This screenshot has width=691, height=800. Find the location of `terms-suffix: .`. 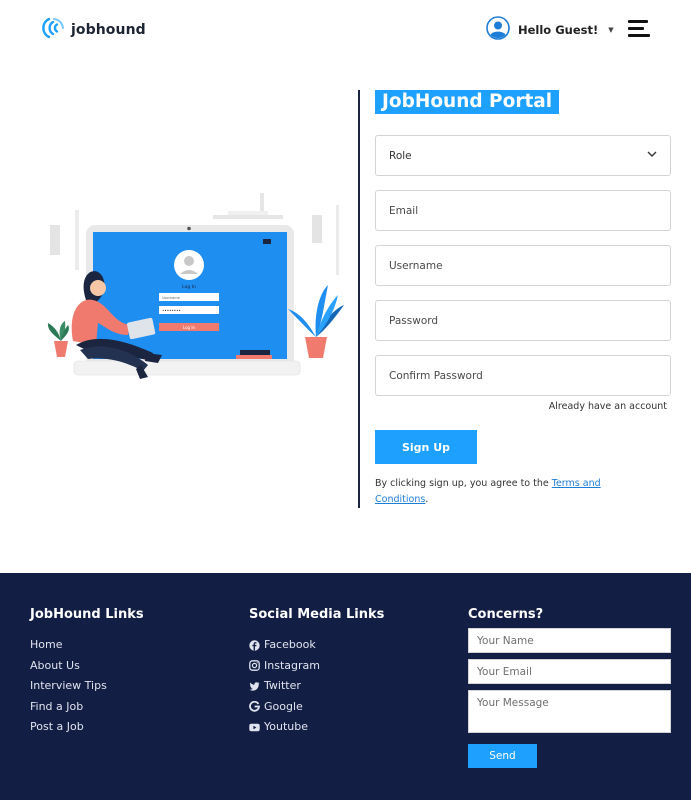

terms-suffix: . is located at coordinates (427, 499).